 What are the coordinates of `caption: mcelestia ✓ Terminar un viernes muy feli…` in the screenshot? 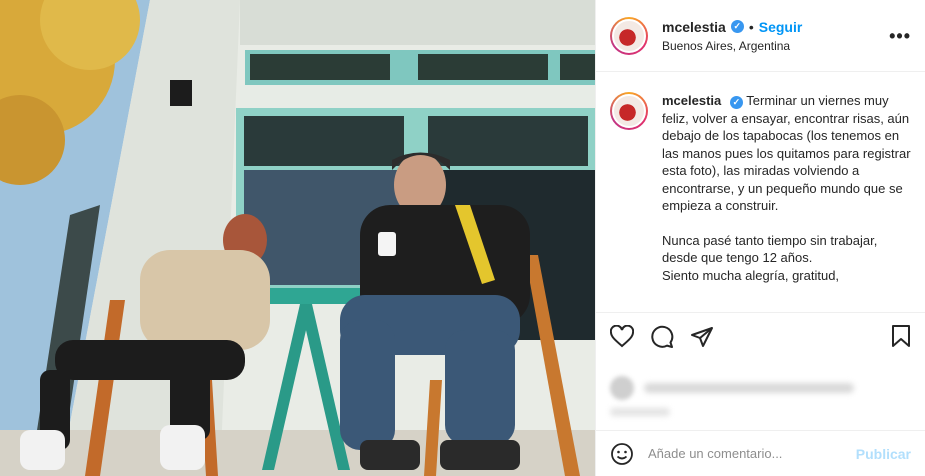 It's located at (786, 202).